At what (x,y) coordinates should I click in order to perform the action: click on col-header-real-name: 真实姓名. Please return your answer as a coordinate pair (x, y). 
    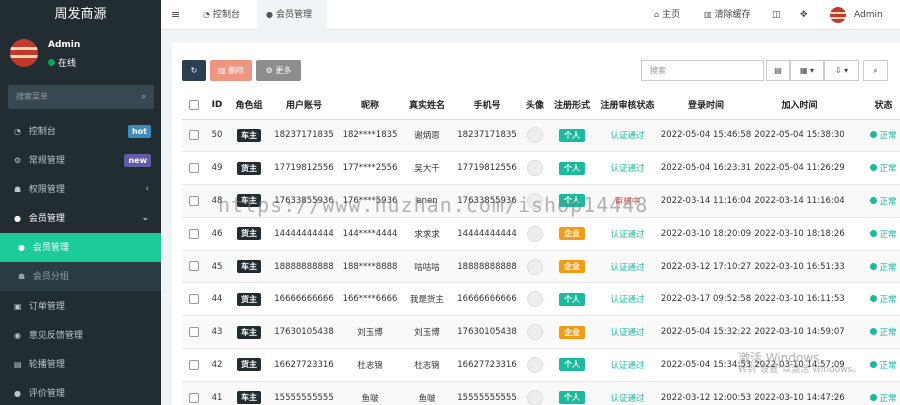
    Looking at the image, I should click on (427, 105).